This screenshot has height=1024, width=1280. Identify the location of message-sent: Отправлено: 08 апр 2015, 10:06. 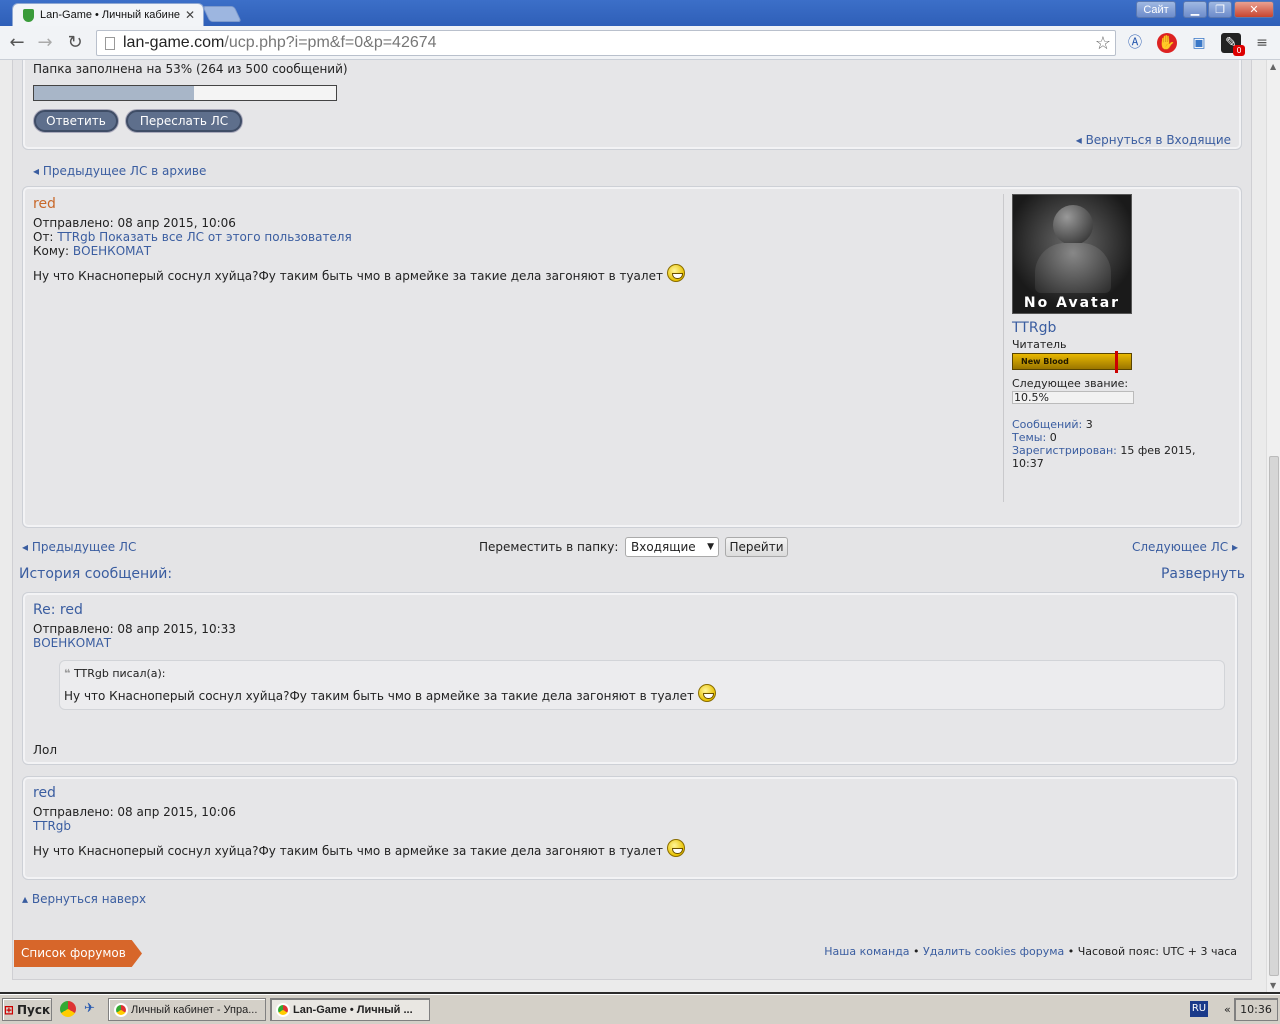
(134, 223).